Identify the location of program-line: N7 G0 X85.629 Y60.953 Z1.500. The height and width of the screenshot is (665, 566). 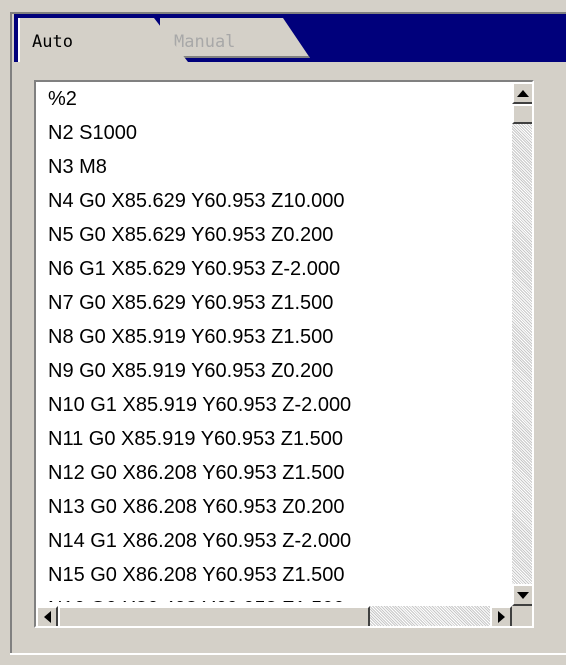
(278, 303).